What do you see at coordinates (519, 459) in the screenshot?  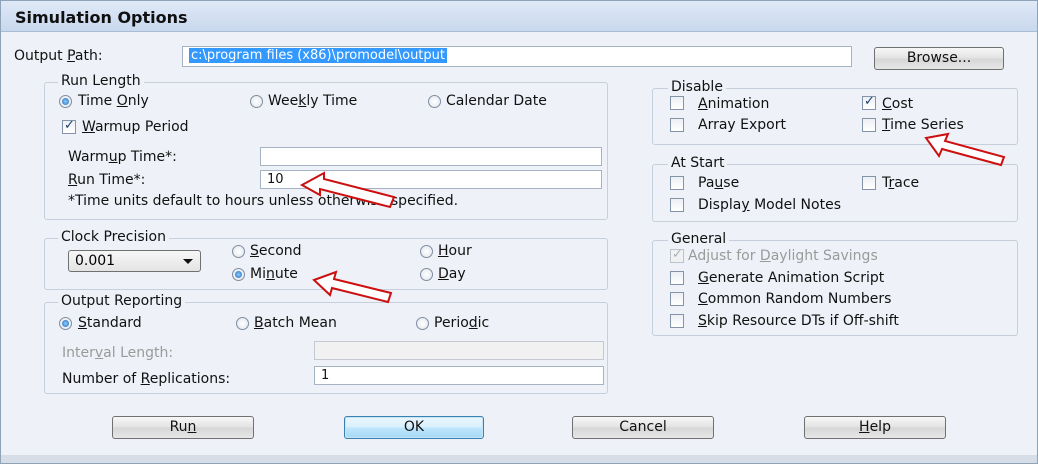 I see `bottom-edge` at bounding box center [519, 459].